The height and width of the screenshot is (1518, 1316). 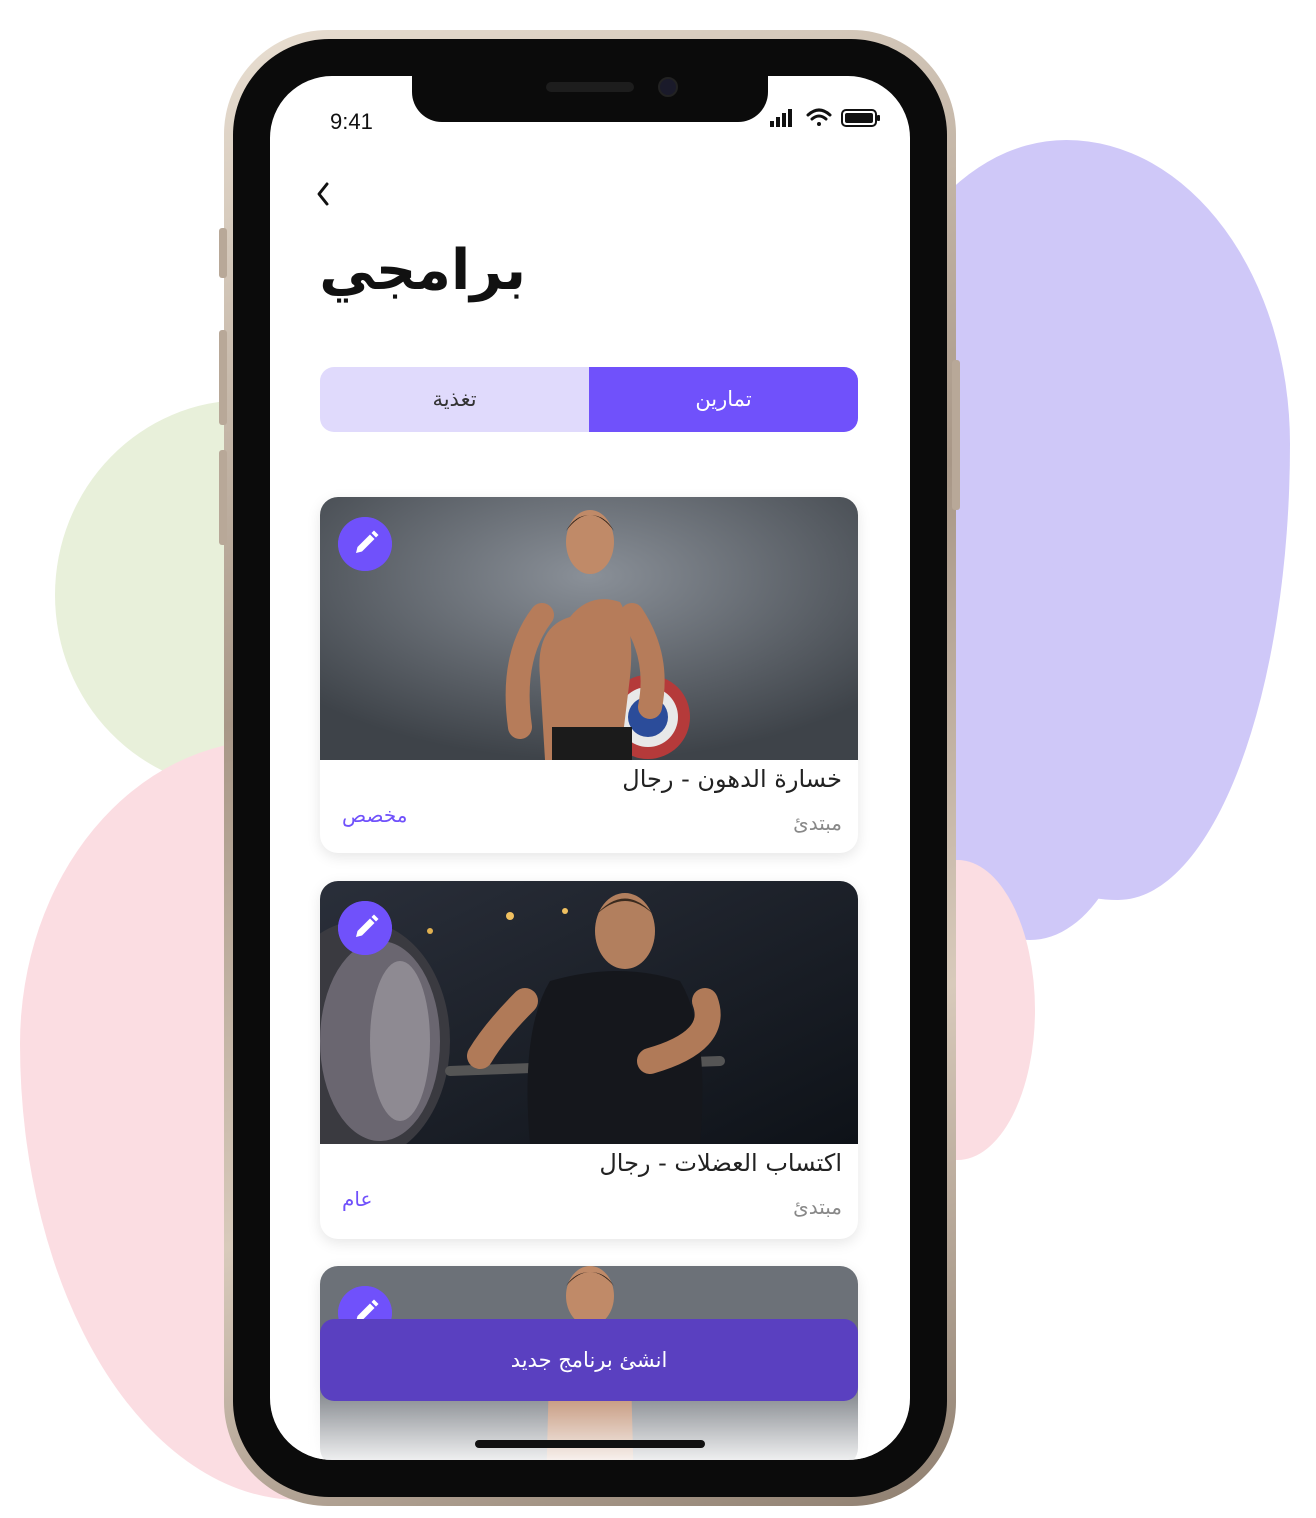 I want to click on signal-icon, so click(x=781, y=118).